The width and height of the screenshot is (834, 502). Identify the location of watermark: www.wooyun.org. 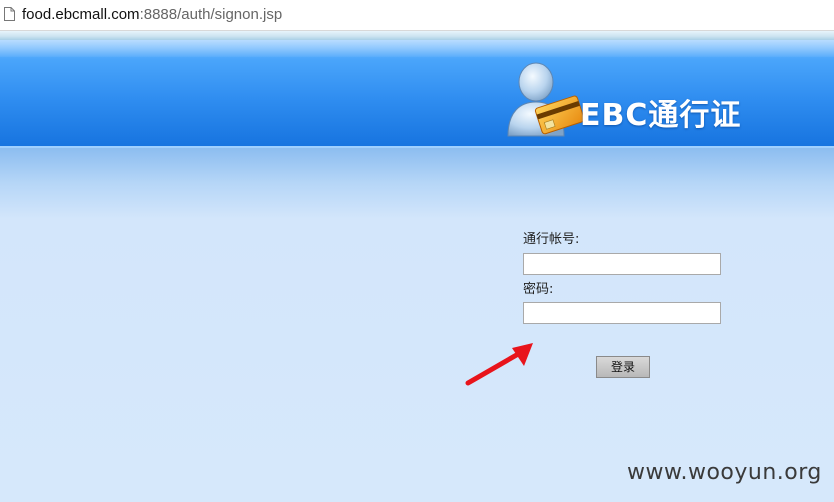
(724, 472).